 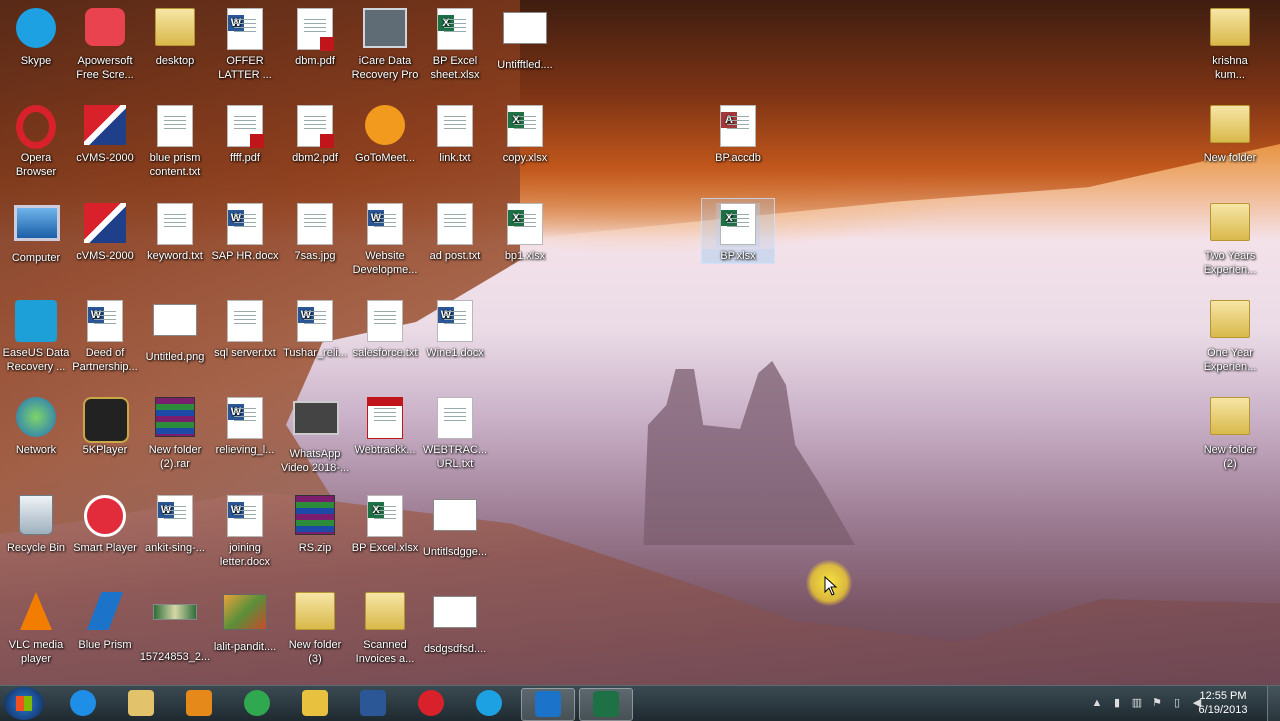 I want to click on desktop-icon-new-folder-2: New folder (2), so click(x=1230, y=432).